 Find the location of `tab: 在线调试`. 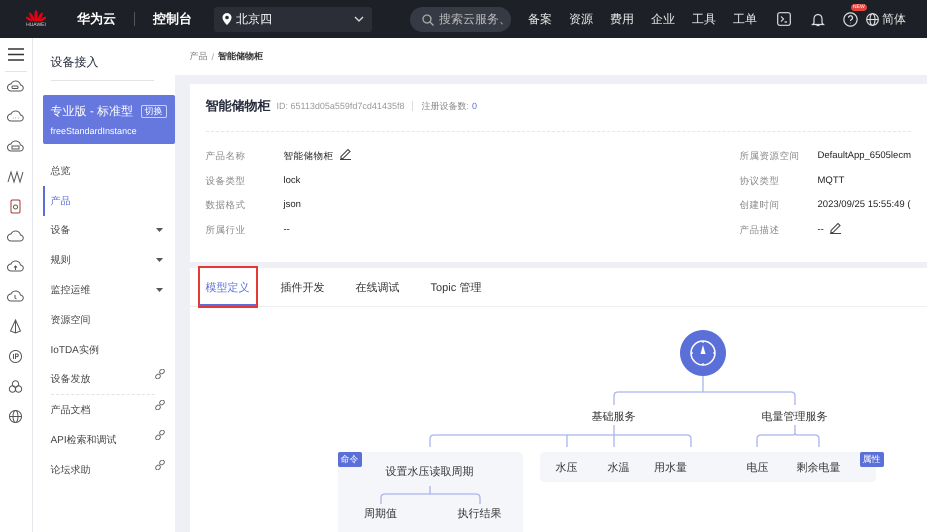

tab: 在线调试 is located at coordinates (378, 287).